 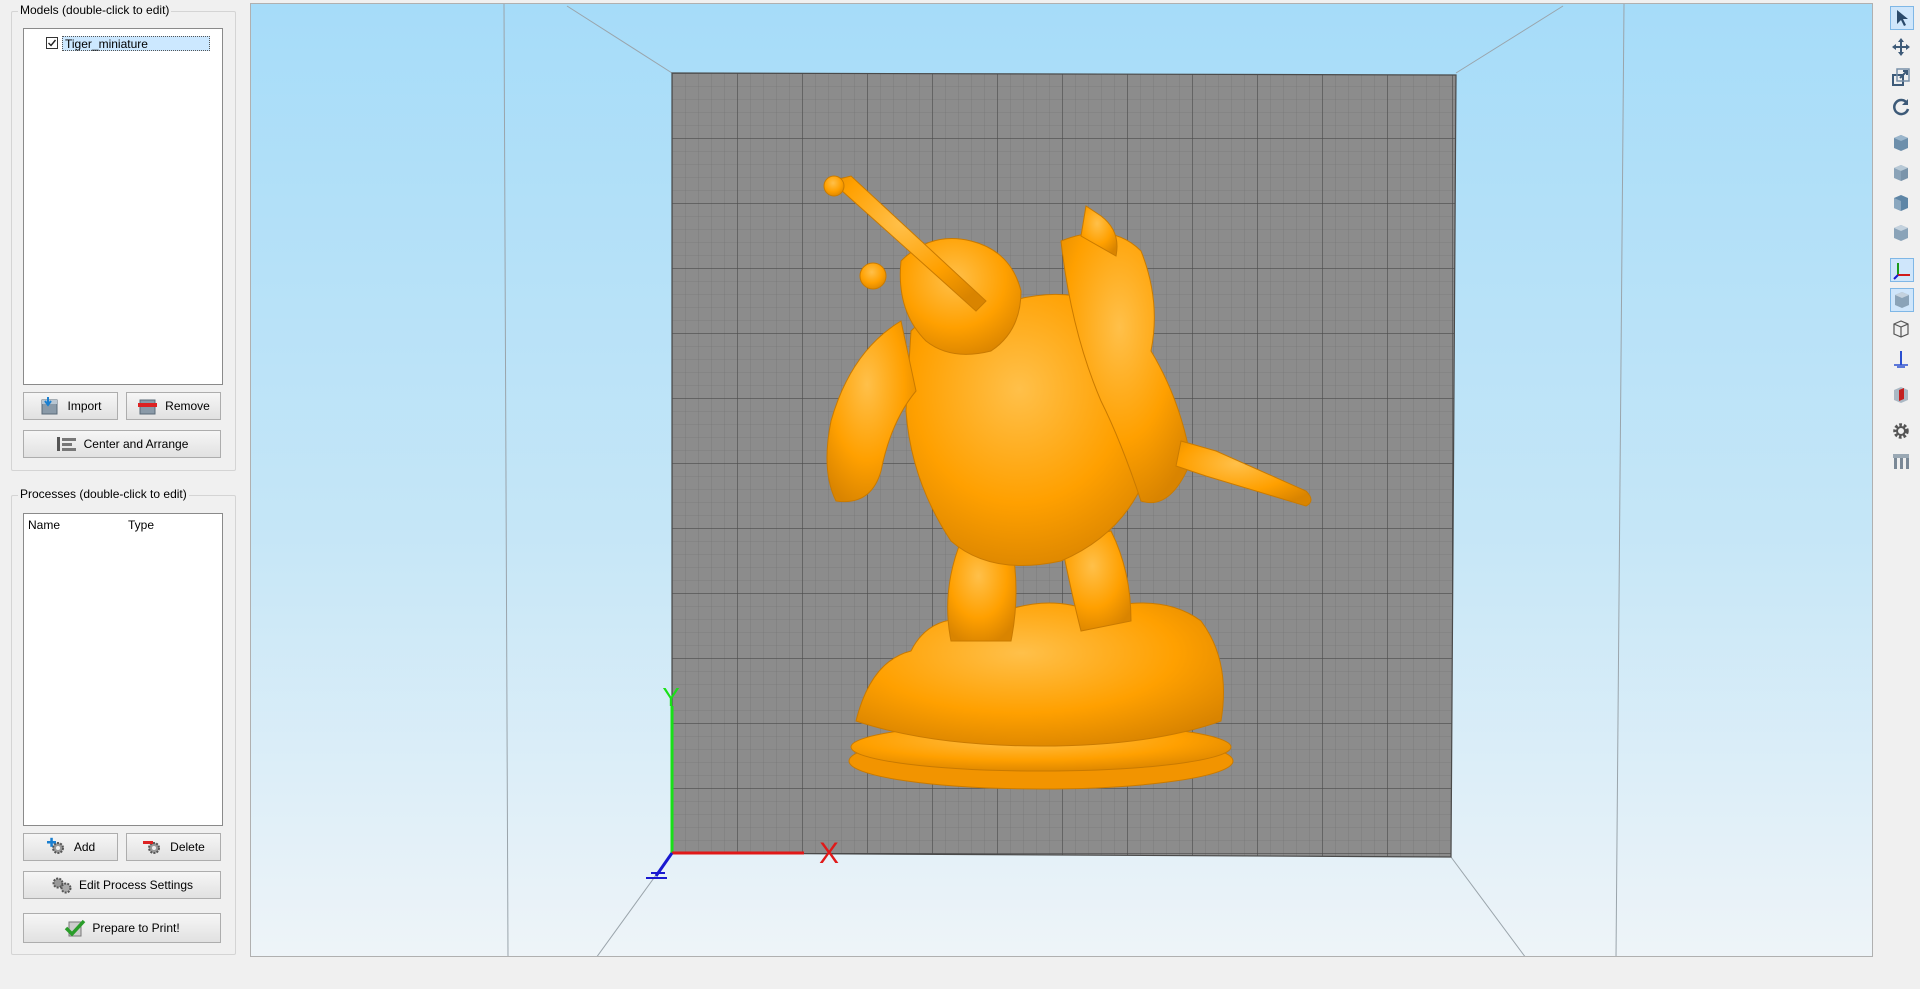 I want to click on settings-gear-icon, so click(x=1901, y=431).